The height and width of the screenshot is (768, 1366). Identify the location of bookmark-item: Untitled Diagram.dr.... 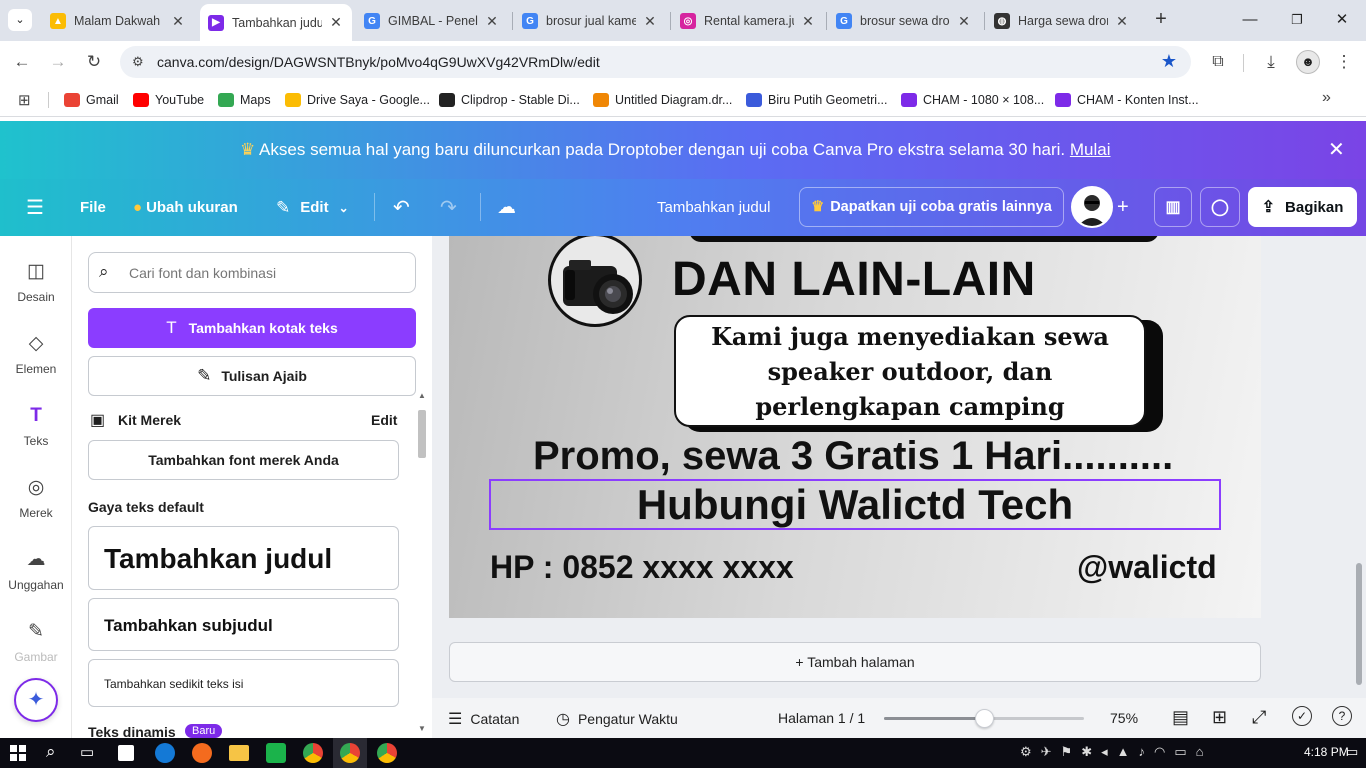
(662, 100).